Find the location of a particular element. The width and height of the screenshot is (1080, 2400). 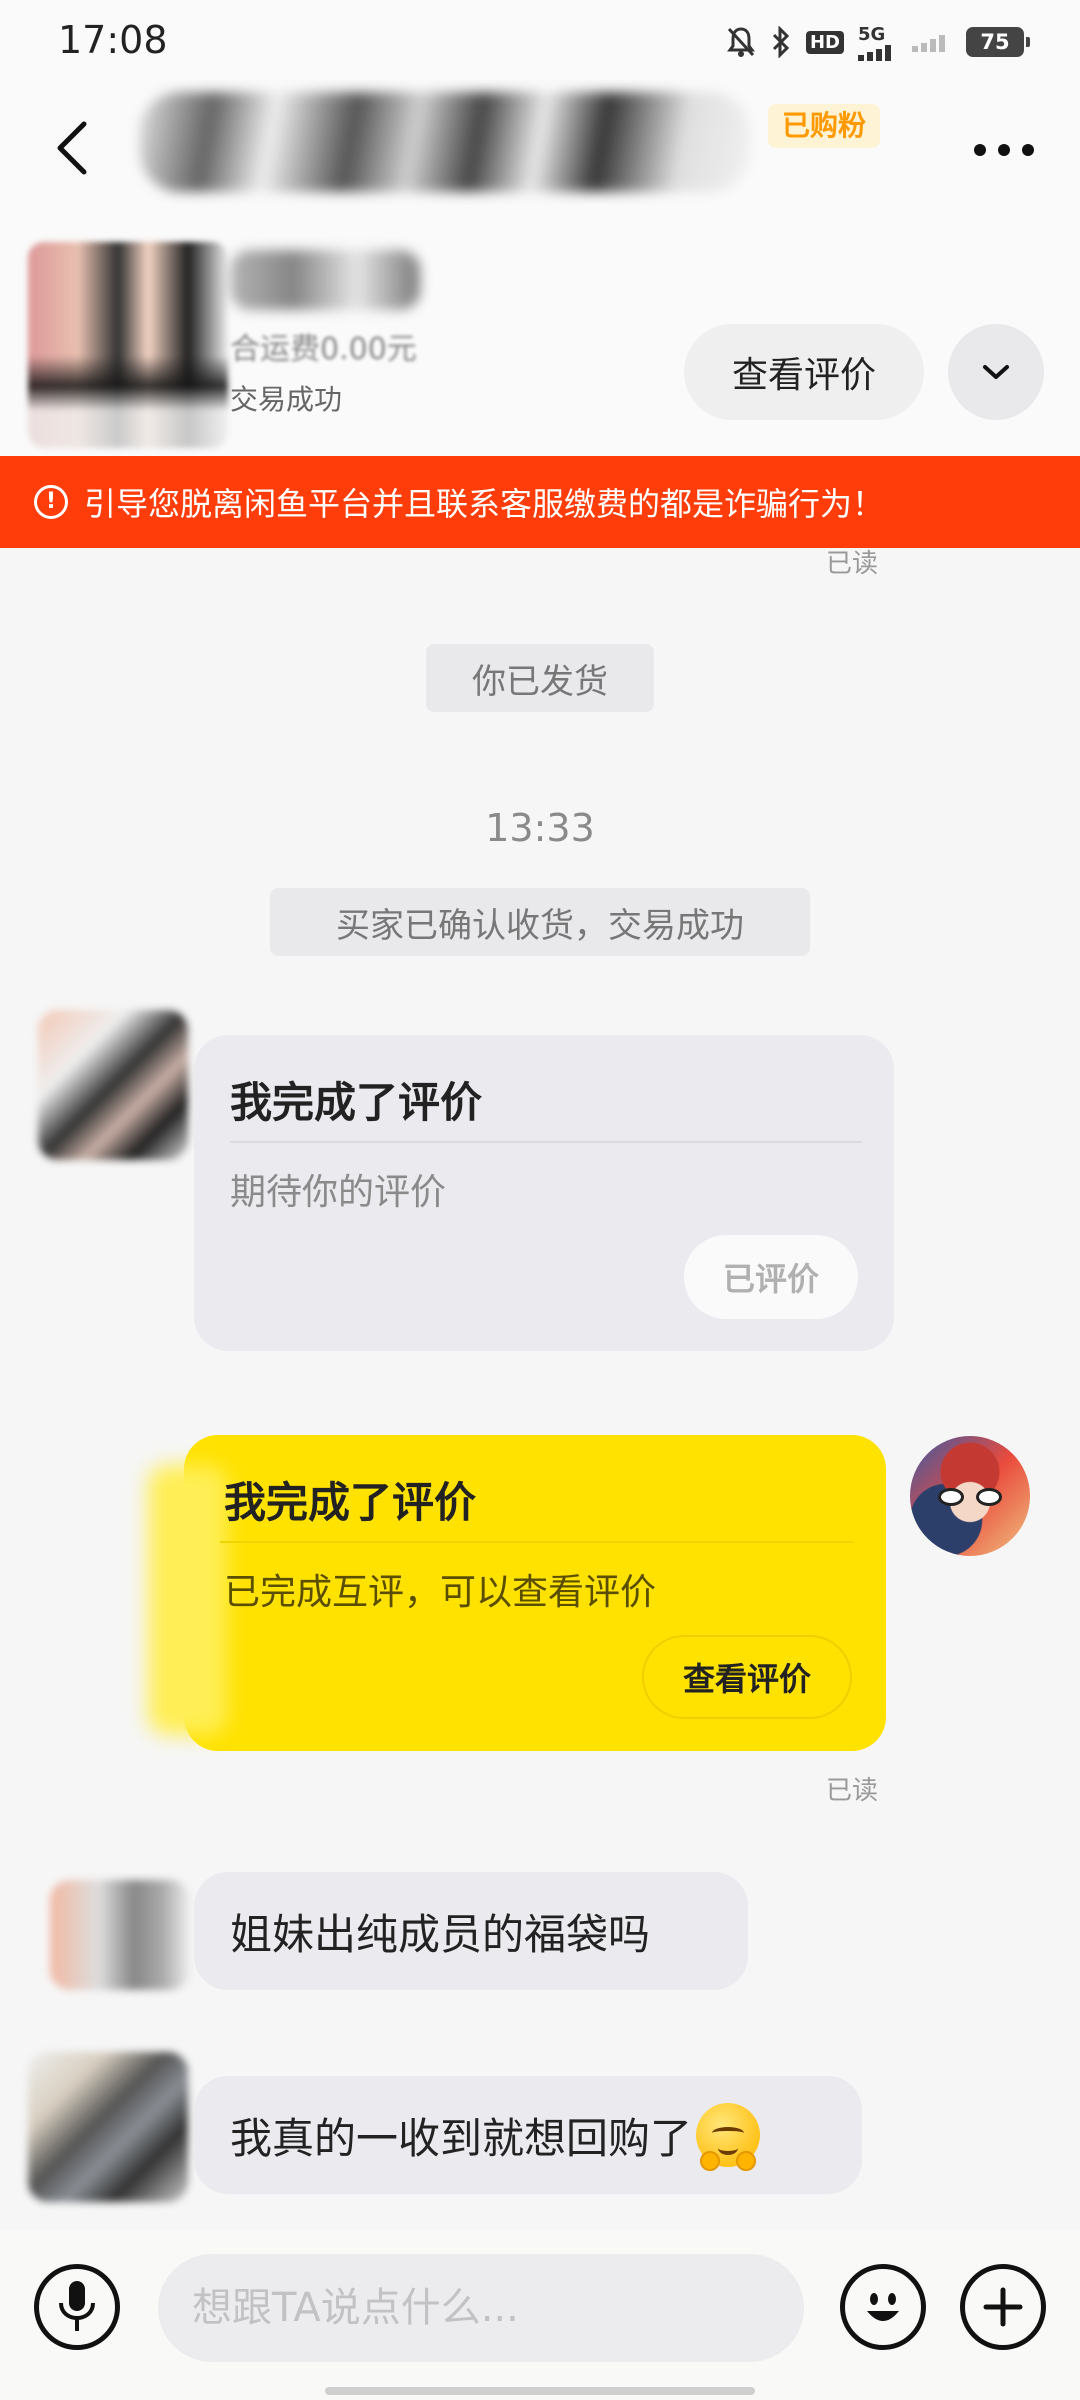

message-bubble: 姐妹出纯成员的福袋吗 is located at coordinates (471, 1931).